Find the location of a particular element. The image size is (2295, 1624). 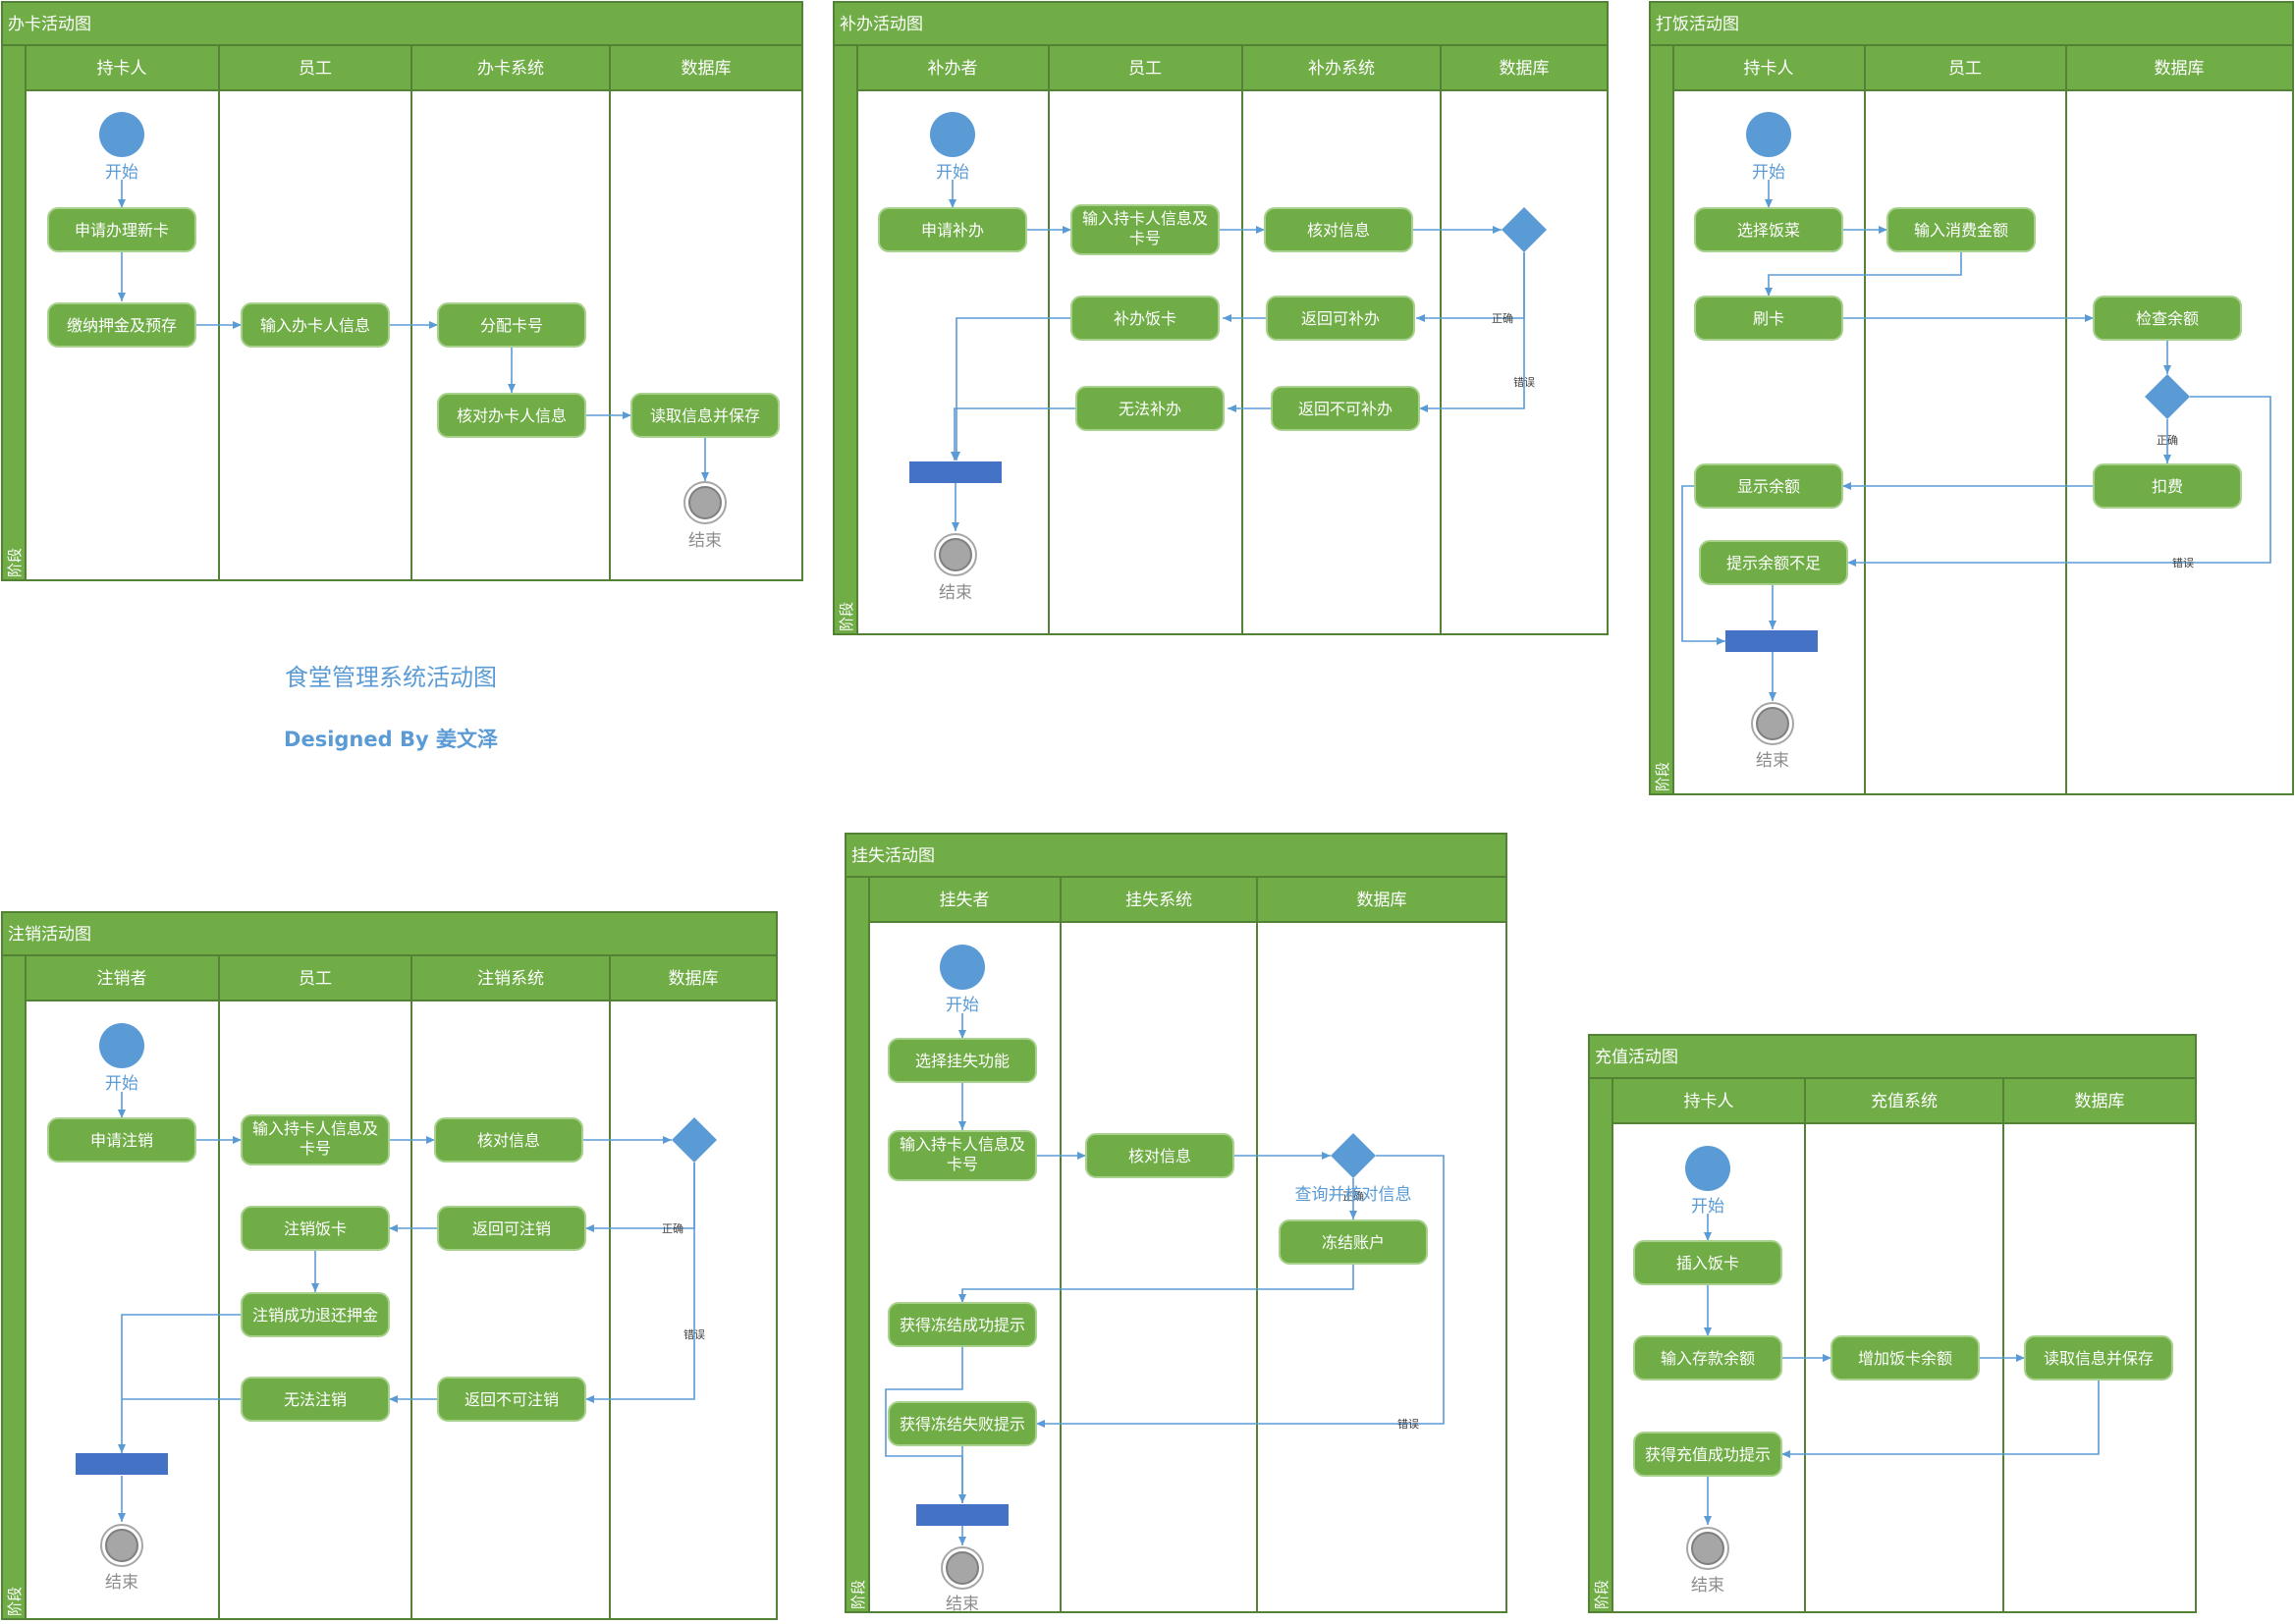

guashi-lane-label: 挂失系统 is located at coordinates (1158, 900).